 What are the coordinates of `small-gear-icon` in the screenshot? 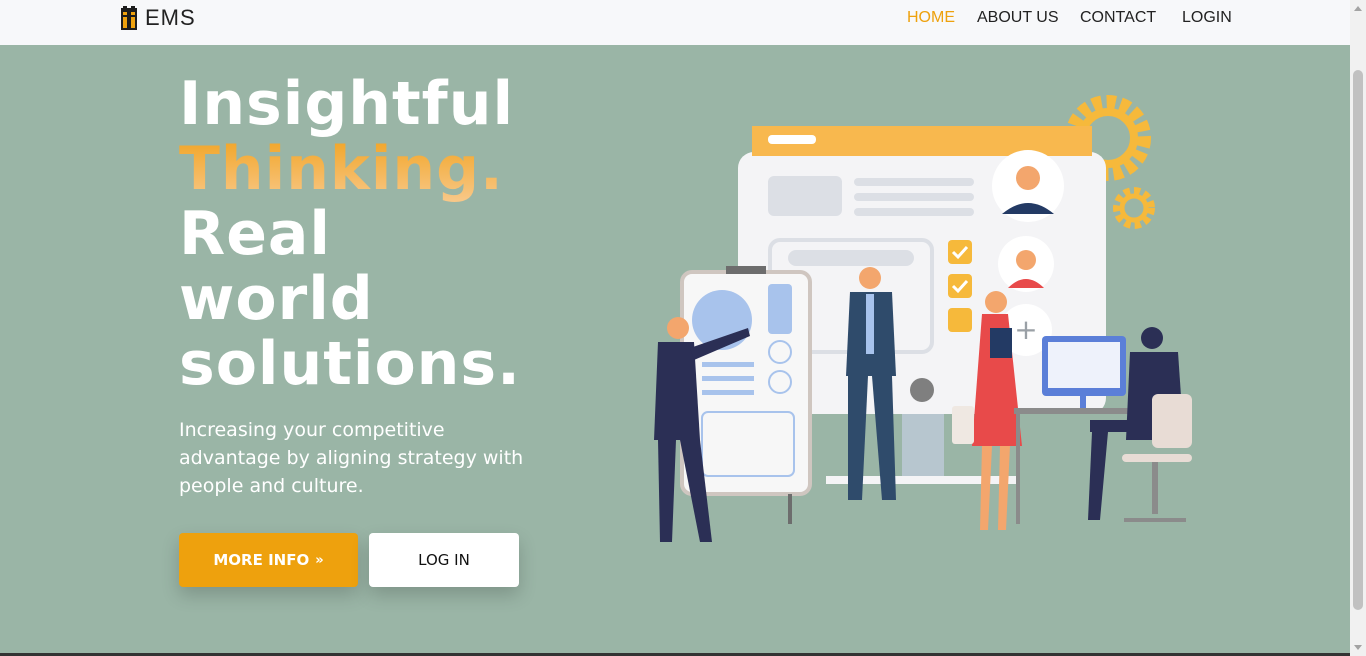 It's located at (1134, 208).